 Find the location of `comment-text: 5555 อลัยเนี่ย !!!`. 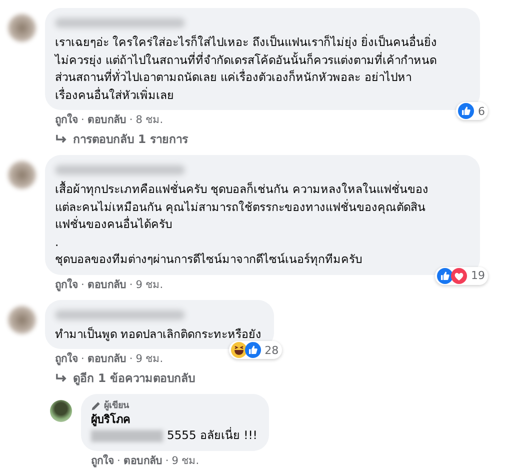

comment-text: 5555 อลัยเนี่ย !!! is located at coordinates (212, 435).